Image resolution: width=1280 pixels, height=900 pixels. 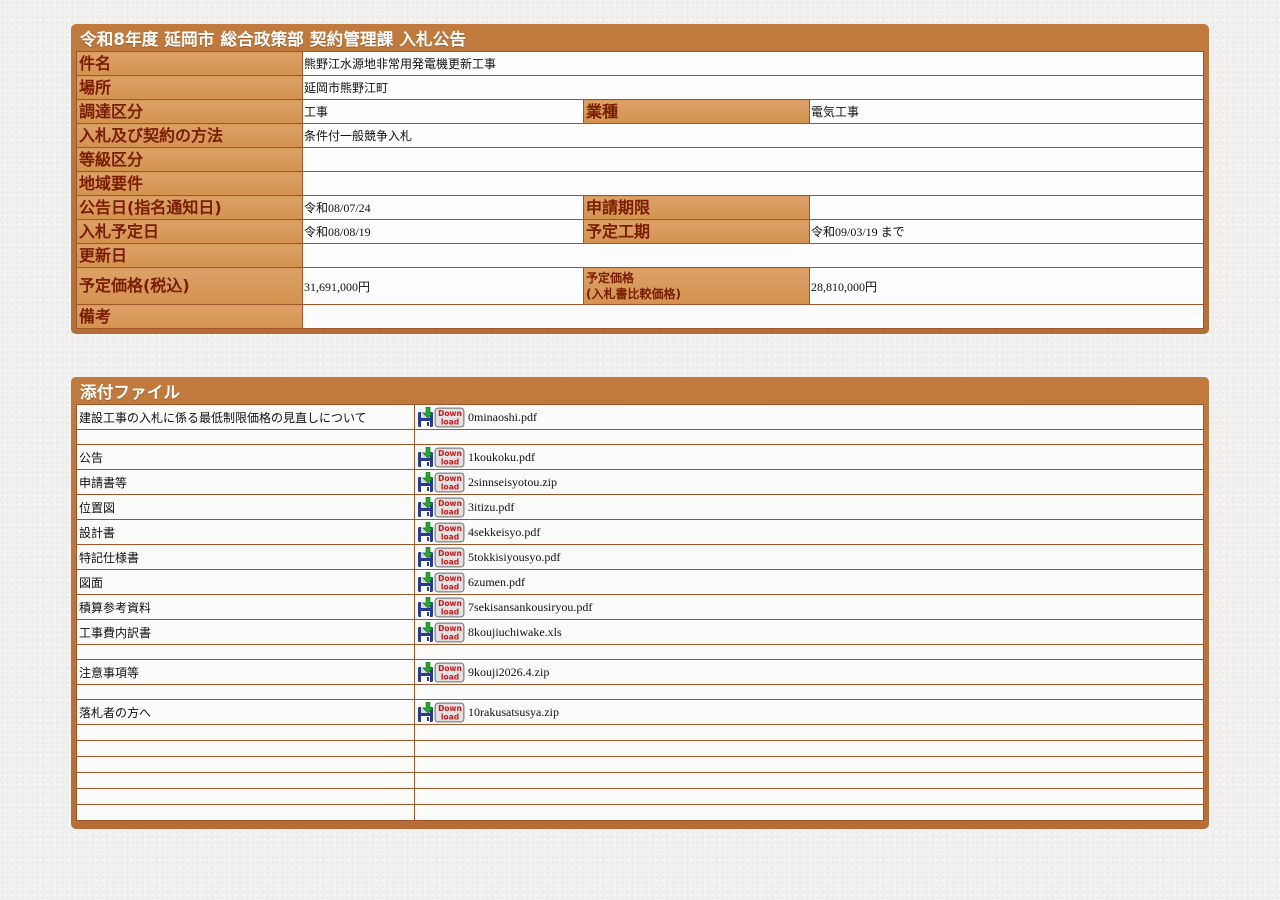 I want to click on value-nyusatsubi: 令和08/08/19, so click(x=443, y=231).